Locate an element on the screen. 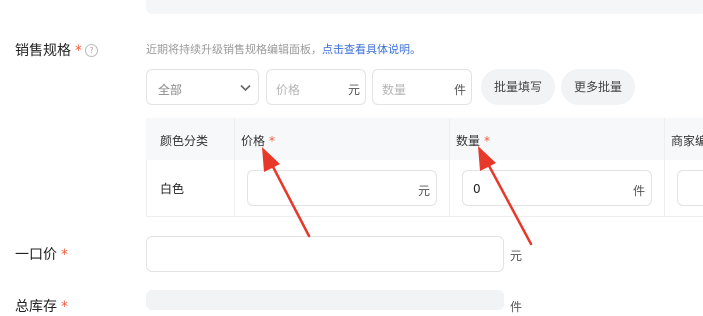  arrow-to-qty-header is located at coordinates (505, 196).